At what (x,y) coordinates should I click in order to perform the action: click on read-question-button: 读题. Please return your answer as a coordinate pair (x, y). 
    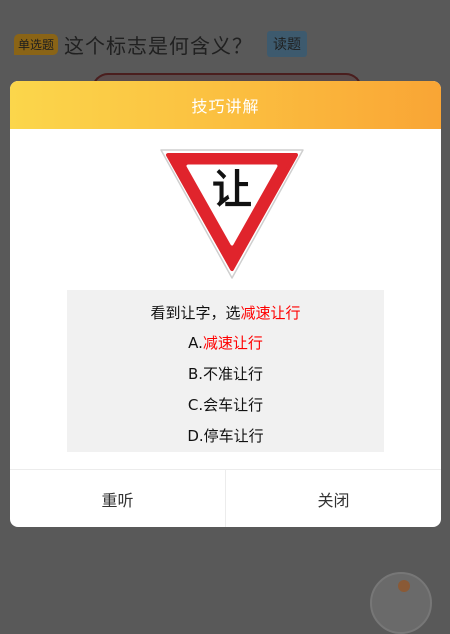
    Looking at the image, I should click on (287, 44).